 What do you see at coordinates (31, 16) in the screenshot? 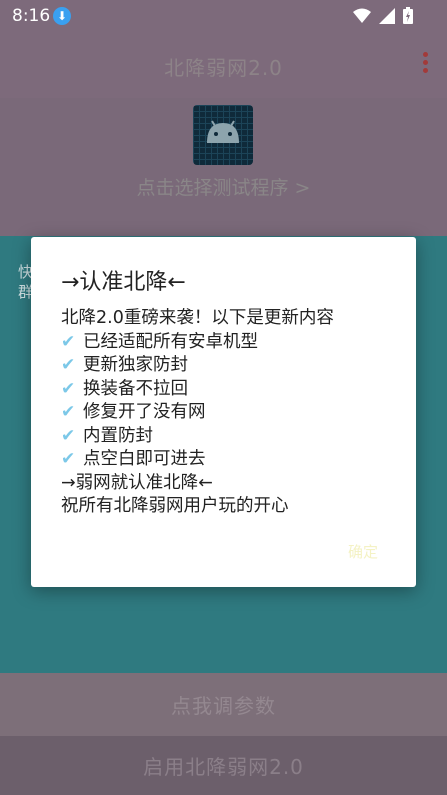
I see `status-time: 8:16` at bounding box center [31, 16].